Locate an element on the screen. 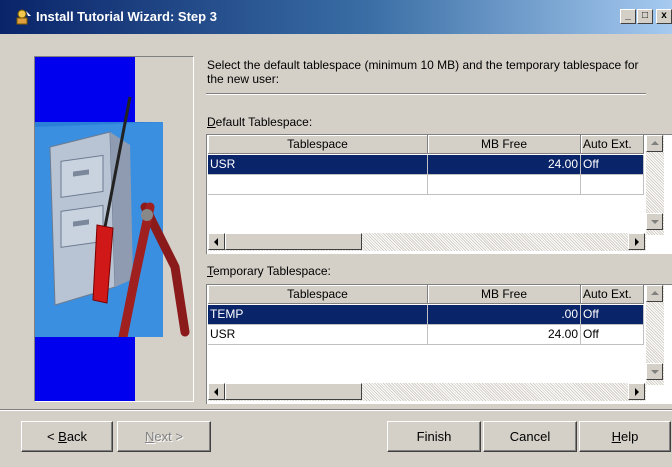 The width and height of the screenshot is (672, 467). maximize-icon: □ is located at coordinates (645, 15).